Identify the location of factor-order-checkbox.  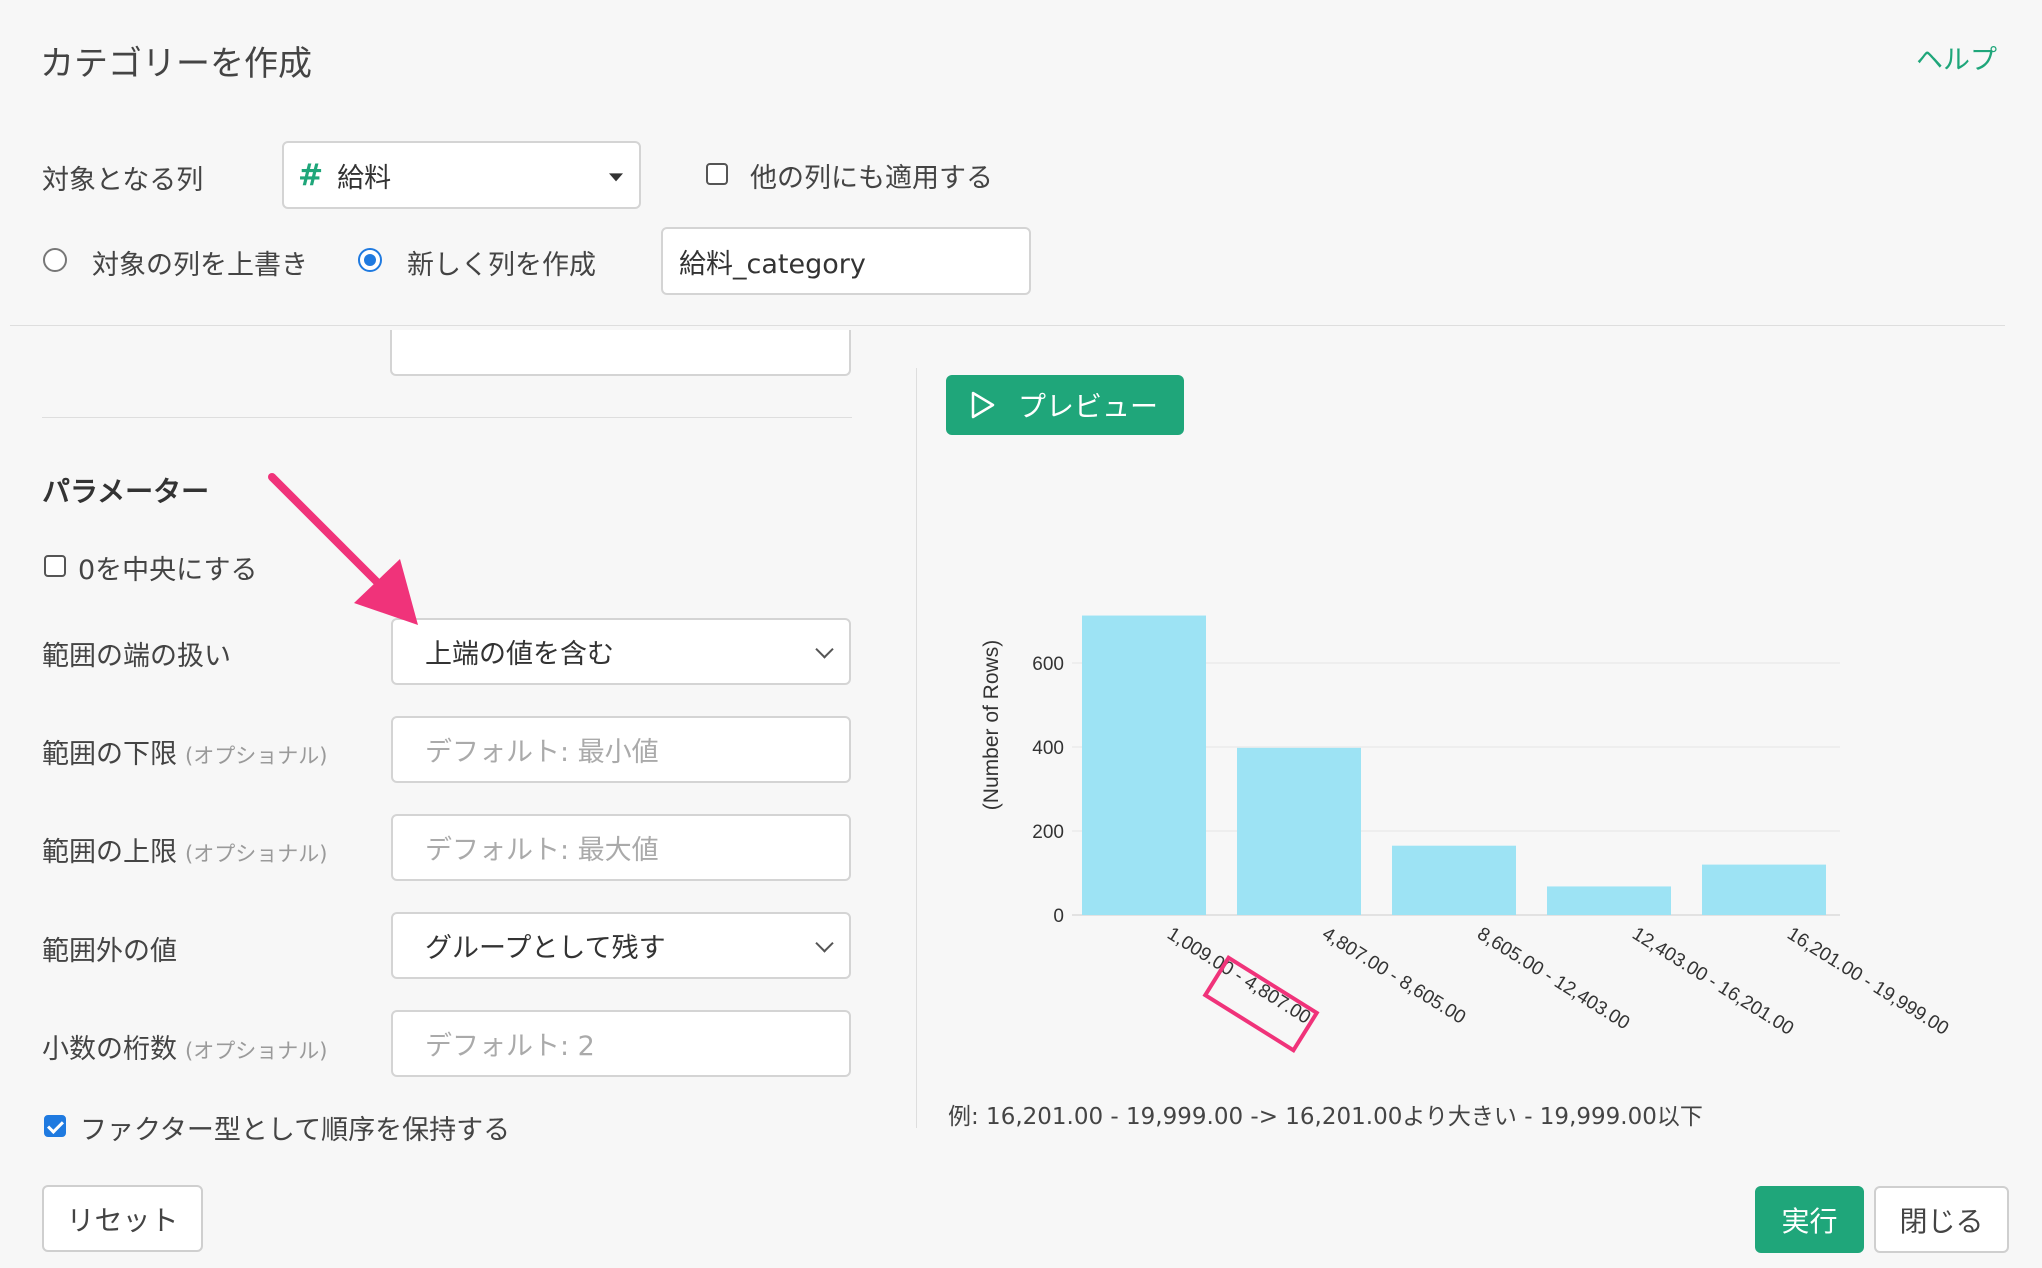
(55, 1126).